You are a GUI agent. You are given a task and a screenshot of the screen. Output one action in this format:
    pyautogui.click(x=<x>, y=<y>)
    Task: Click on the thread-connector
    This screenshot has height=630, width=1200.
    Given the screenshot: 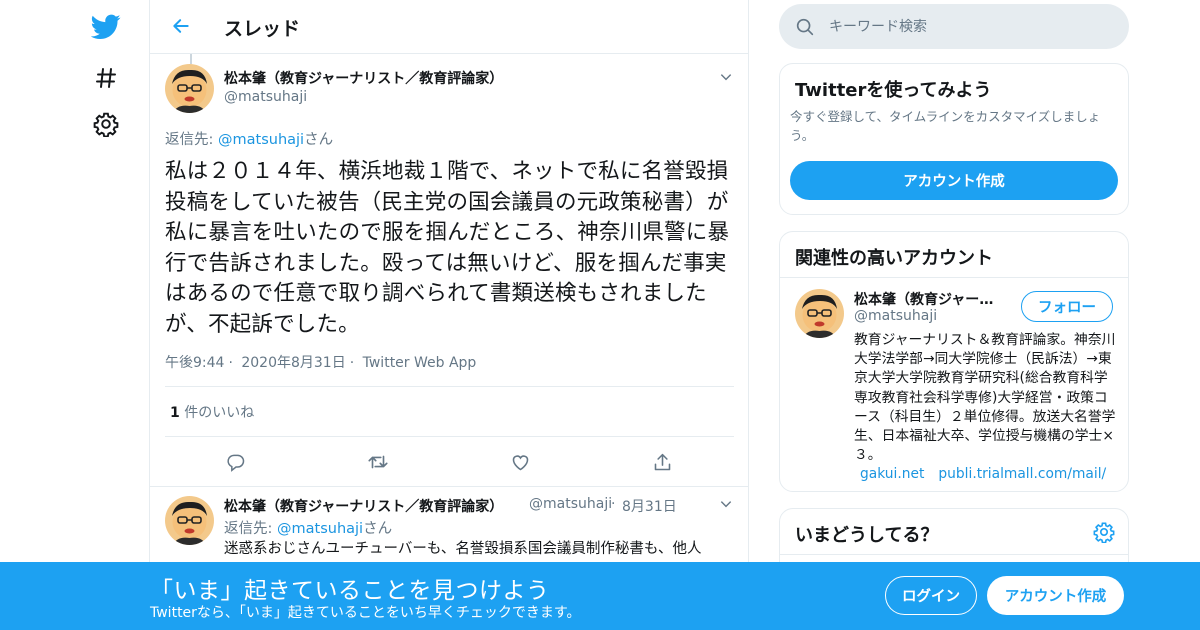 What is the action you would take?
    pyautogui.click(x=191, y=59)
    